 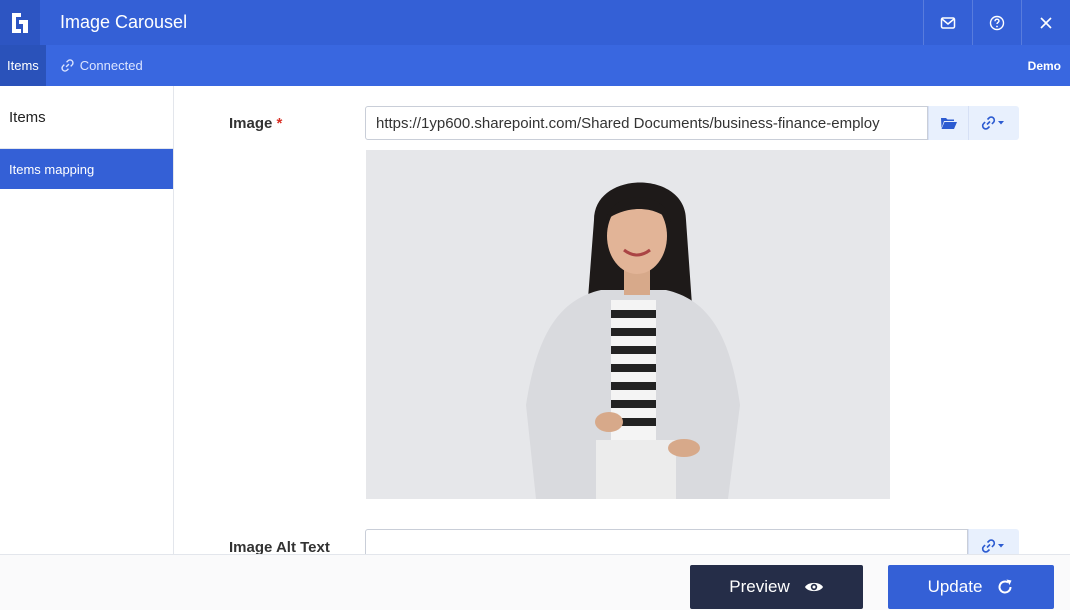 I want to click on update-button: Update, so click(x=971, y=587).